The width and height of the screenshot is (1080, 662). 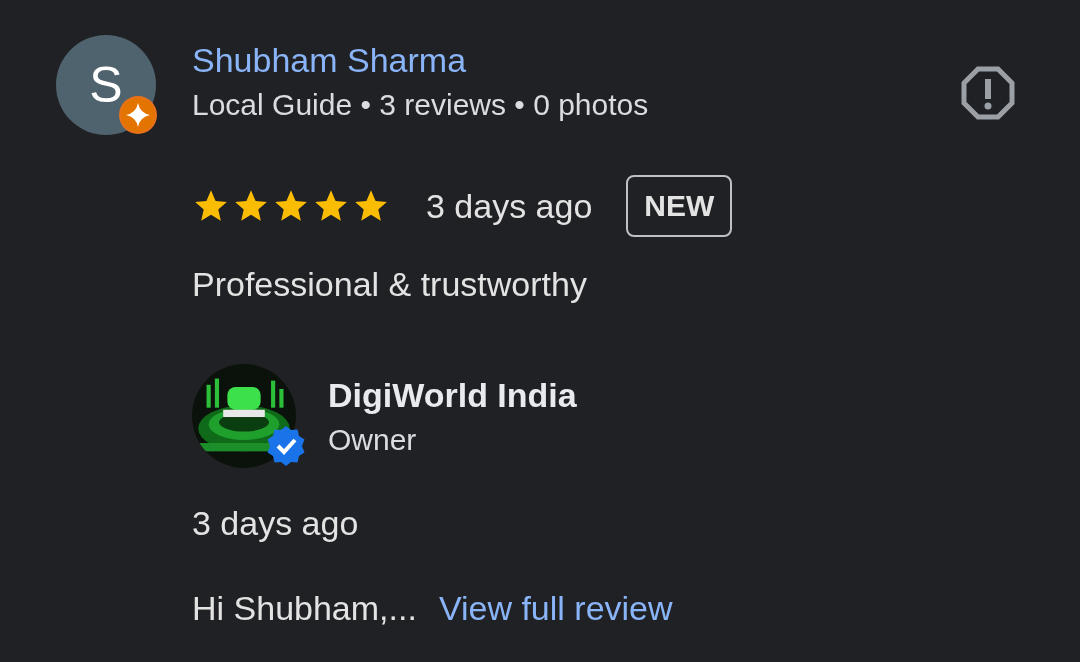 What do you see at coordinates (420, 105) in the screenshot?
I see `reviewer-meta: Local Guide • 3 reviews • 0 photos` at bounding box center [420, 105].